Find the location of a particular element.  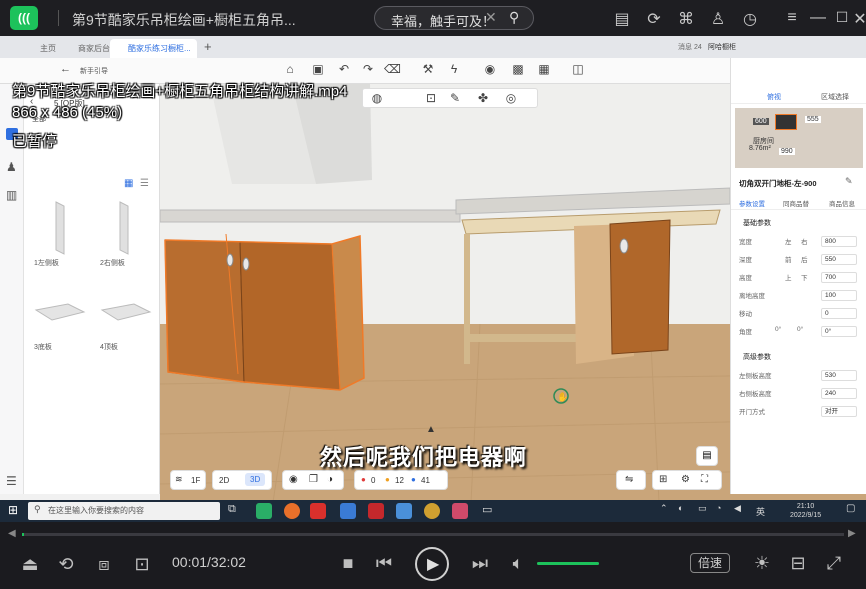

undo-icon: ↶ is located at coordinates (344, 69).